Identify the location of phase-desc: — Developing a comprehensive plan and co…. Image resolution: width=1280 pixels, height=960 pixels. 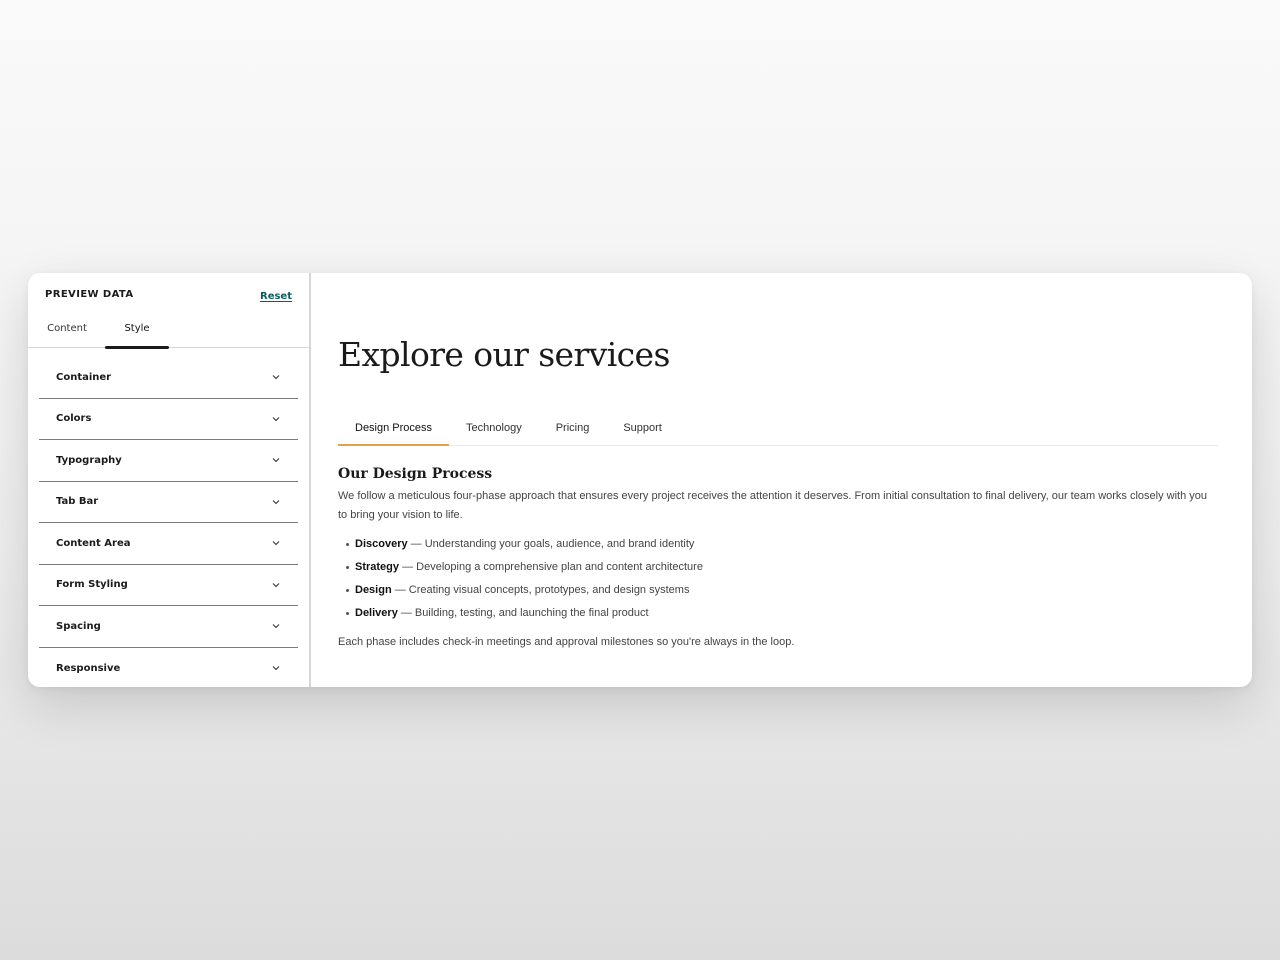
(551, 567).